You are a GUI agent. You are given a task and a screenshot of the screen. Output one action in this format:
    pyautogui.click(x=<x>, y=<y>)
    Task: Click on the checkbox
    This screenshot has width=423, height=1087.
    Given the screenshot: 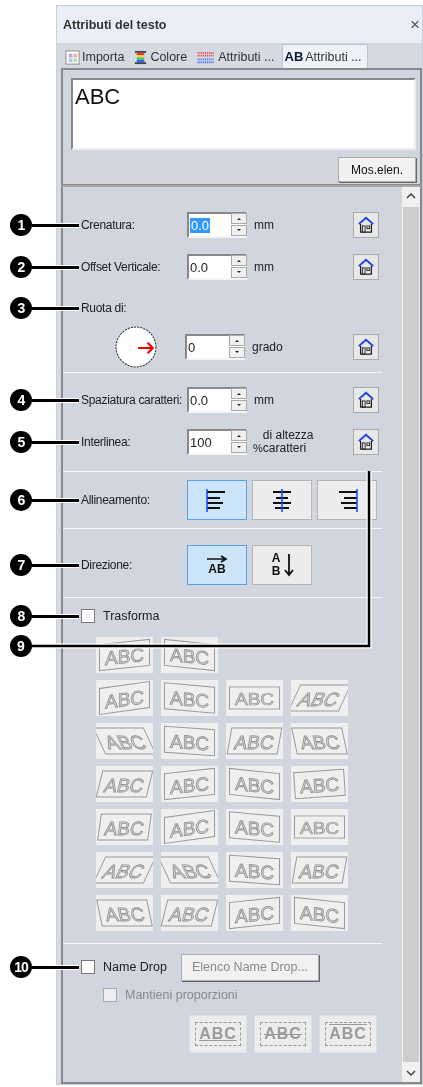 What is the action you would take?
    pyautogui.click(x=88, y=967)
    